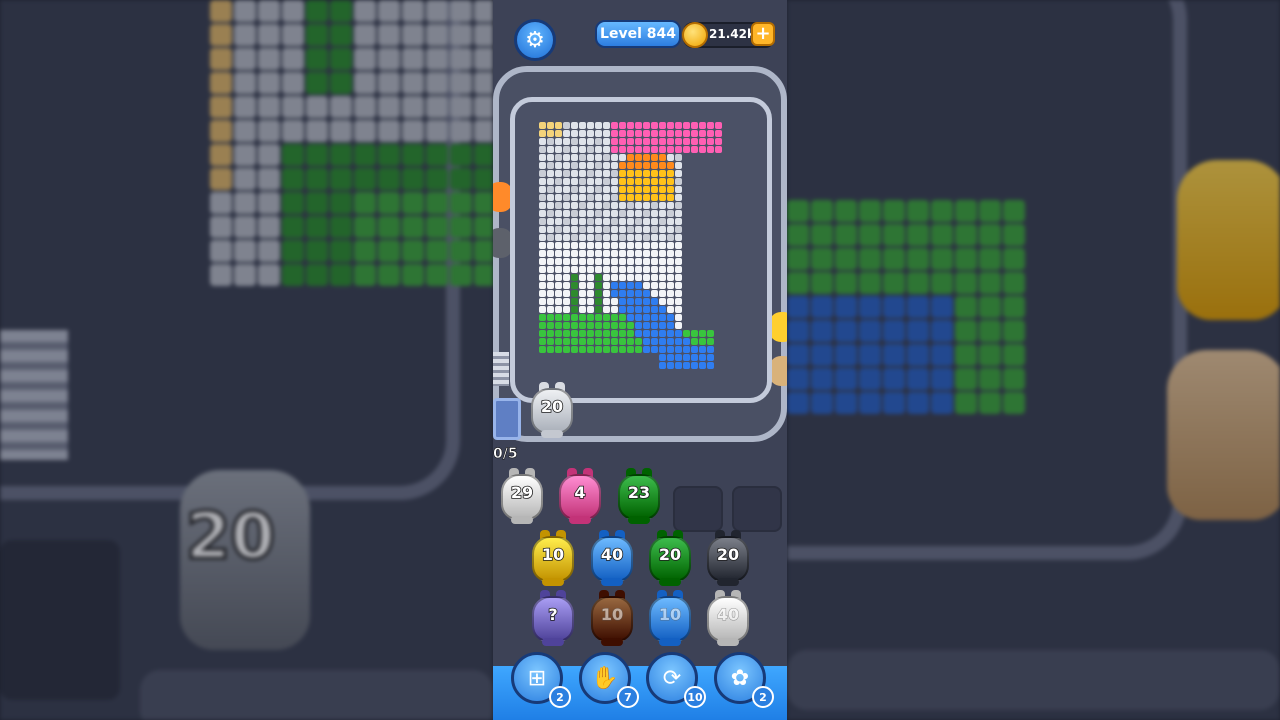 The image size is (1280, 720). I want to click on queue-pig: 23, so click(639, 496).